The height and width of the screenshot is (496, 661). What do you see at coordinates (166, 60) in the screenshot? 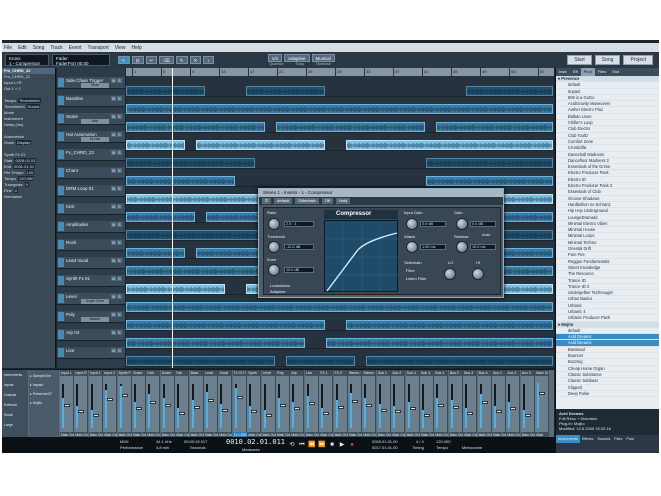
I see `erase-tool-icon: ⌫` at bounding box center [166, 60].